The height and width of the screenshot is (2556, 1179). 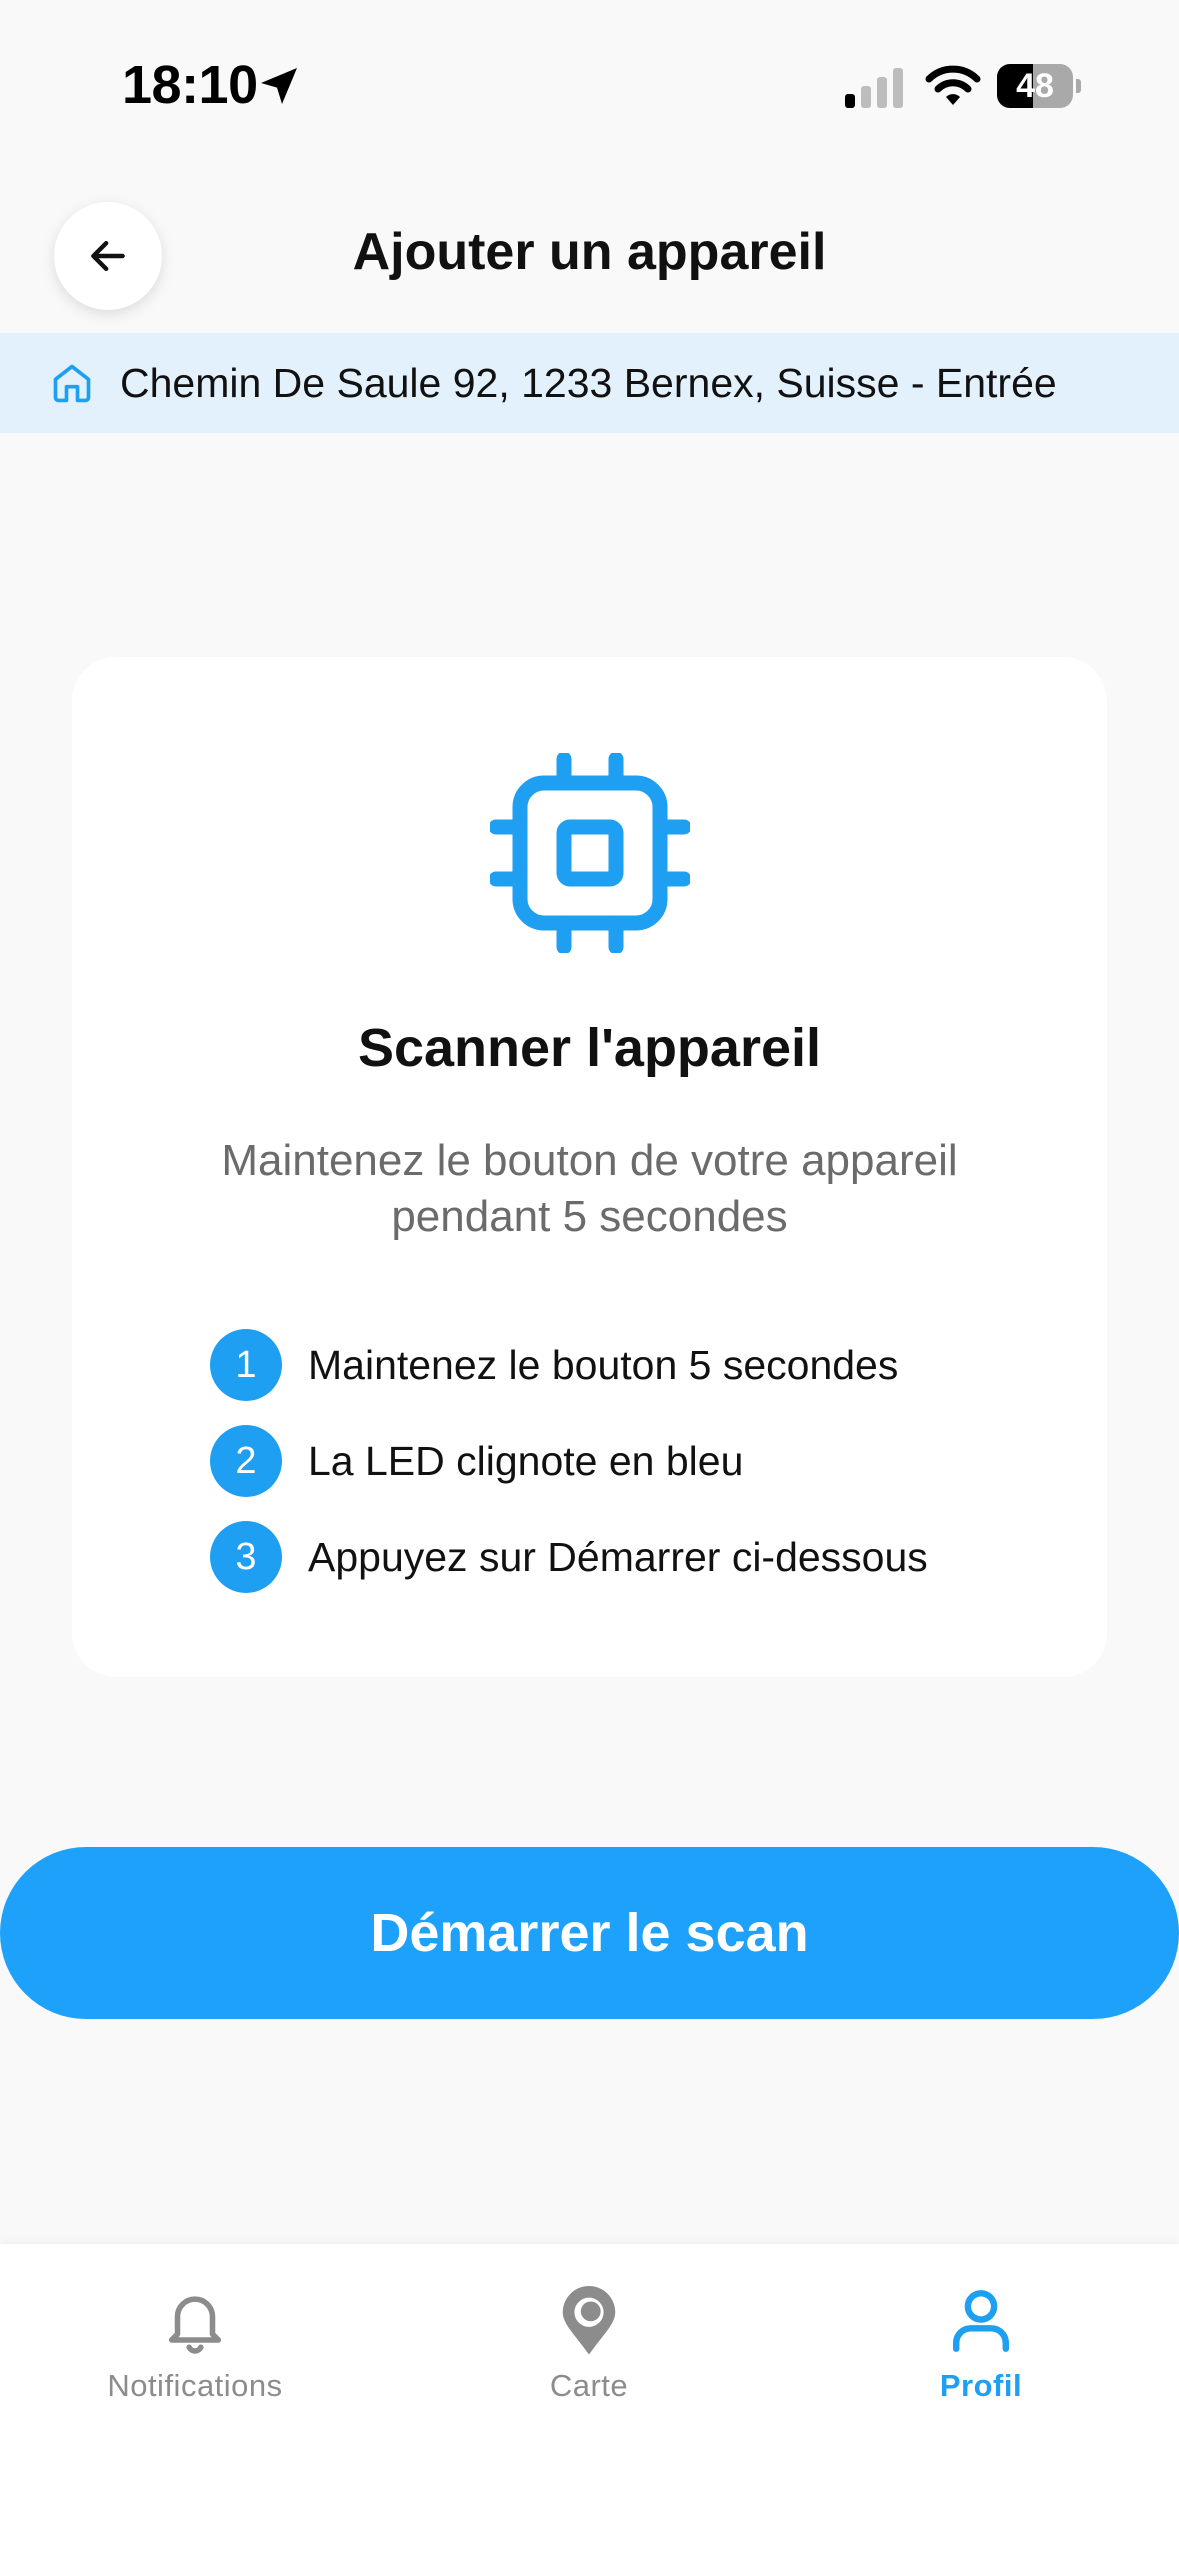 I want to click on step-item: 1 Maintenez le bouton 5 secondes, so click(x=640, y=1365).